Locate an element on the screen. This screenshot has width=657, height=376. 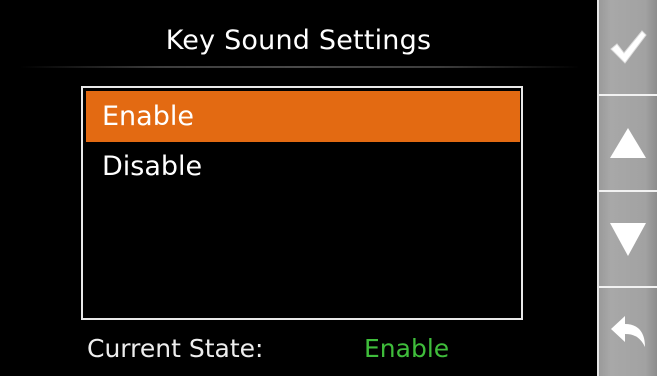
current-state-value: Enable is located at coordinates (407, 348).